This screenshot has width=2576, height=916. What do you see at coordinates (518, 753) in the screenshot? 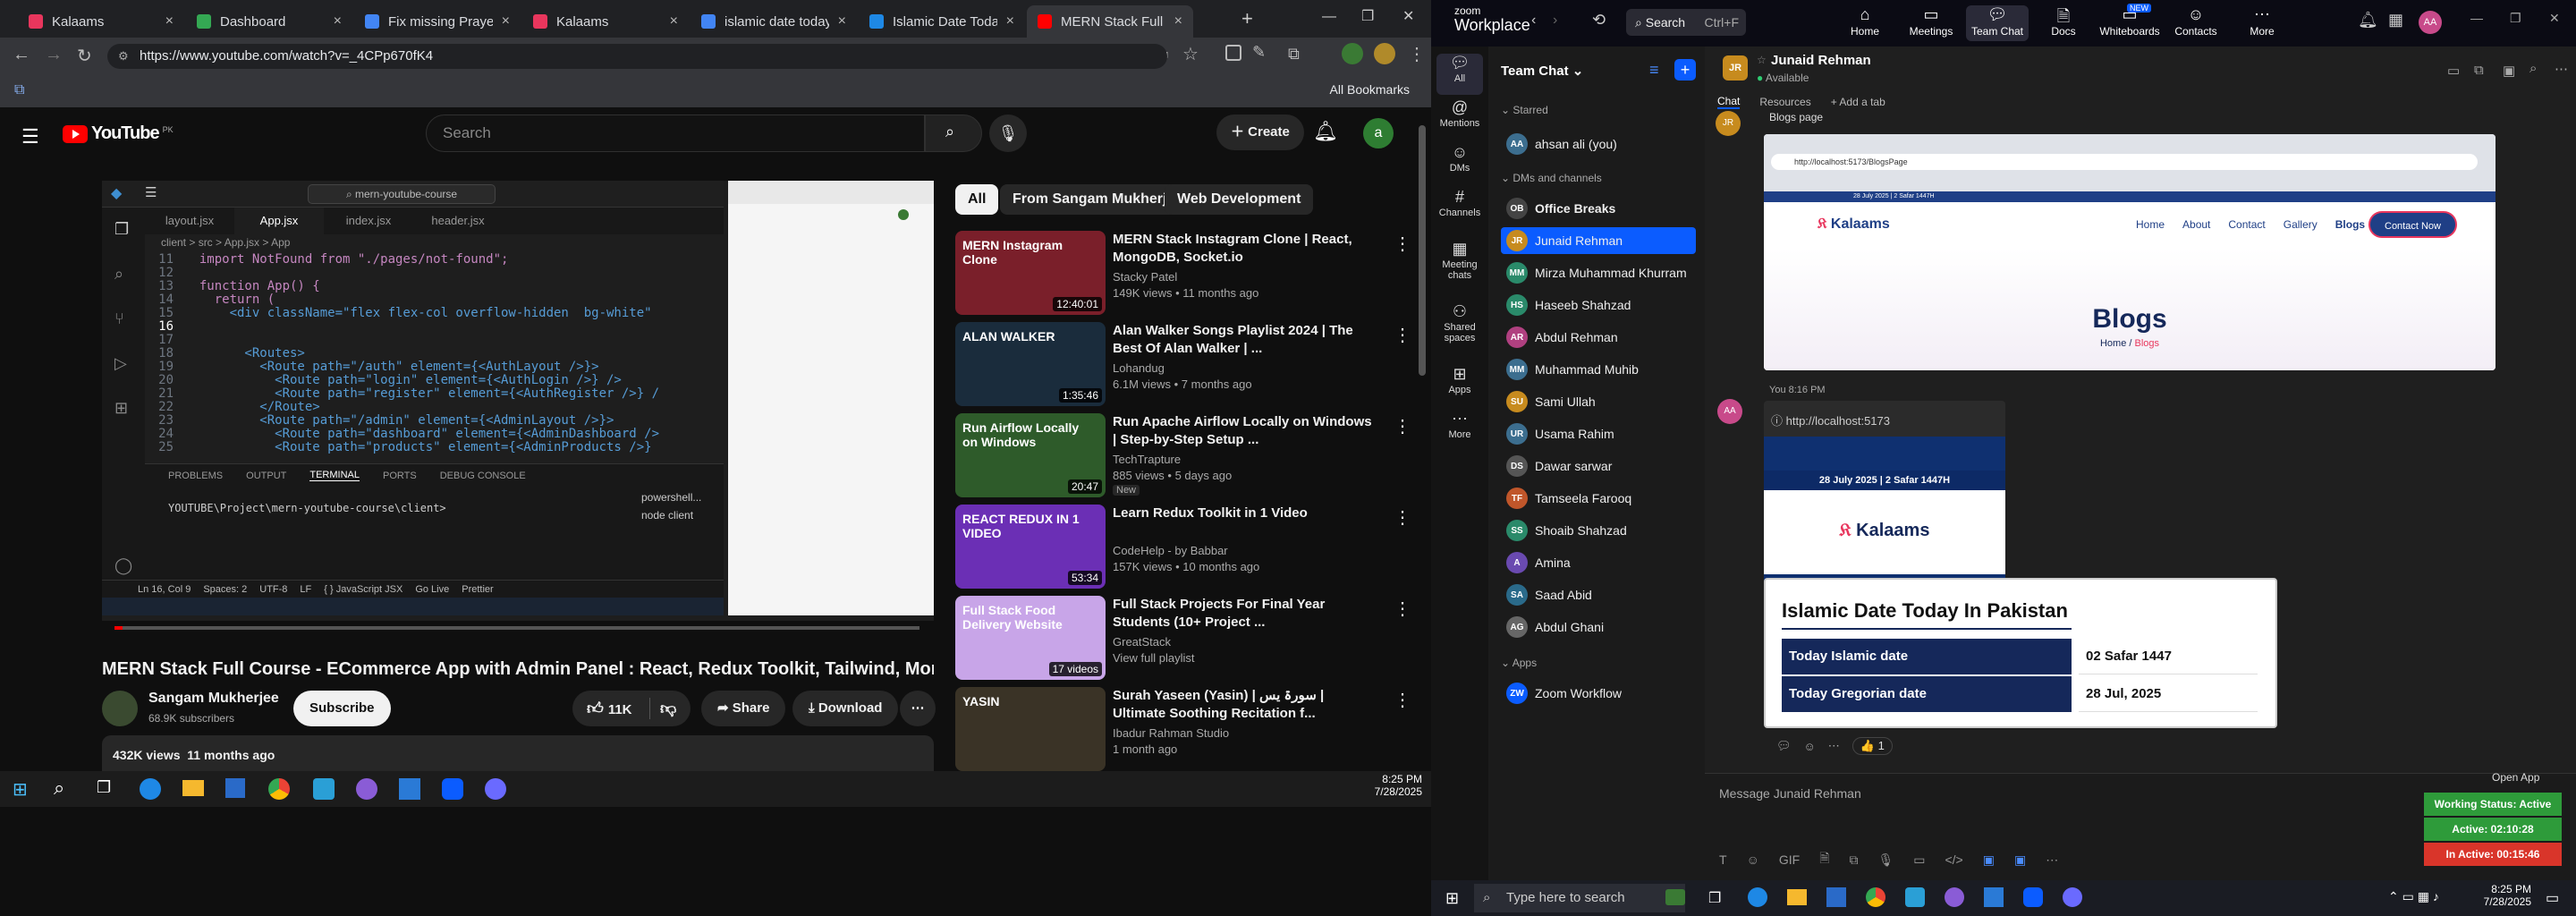
I see `description-box: 432K views 11 months ago` at bounding box center [518, 753].